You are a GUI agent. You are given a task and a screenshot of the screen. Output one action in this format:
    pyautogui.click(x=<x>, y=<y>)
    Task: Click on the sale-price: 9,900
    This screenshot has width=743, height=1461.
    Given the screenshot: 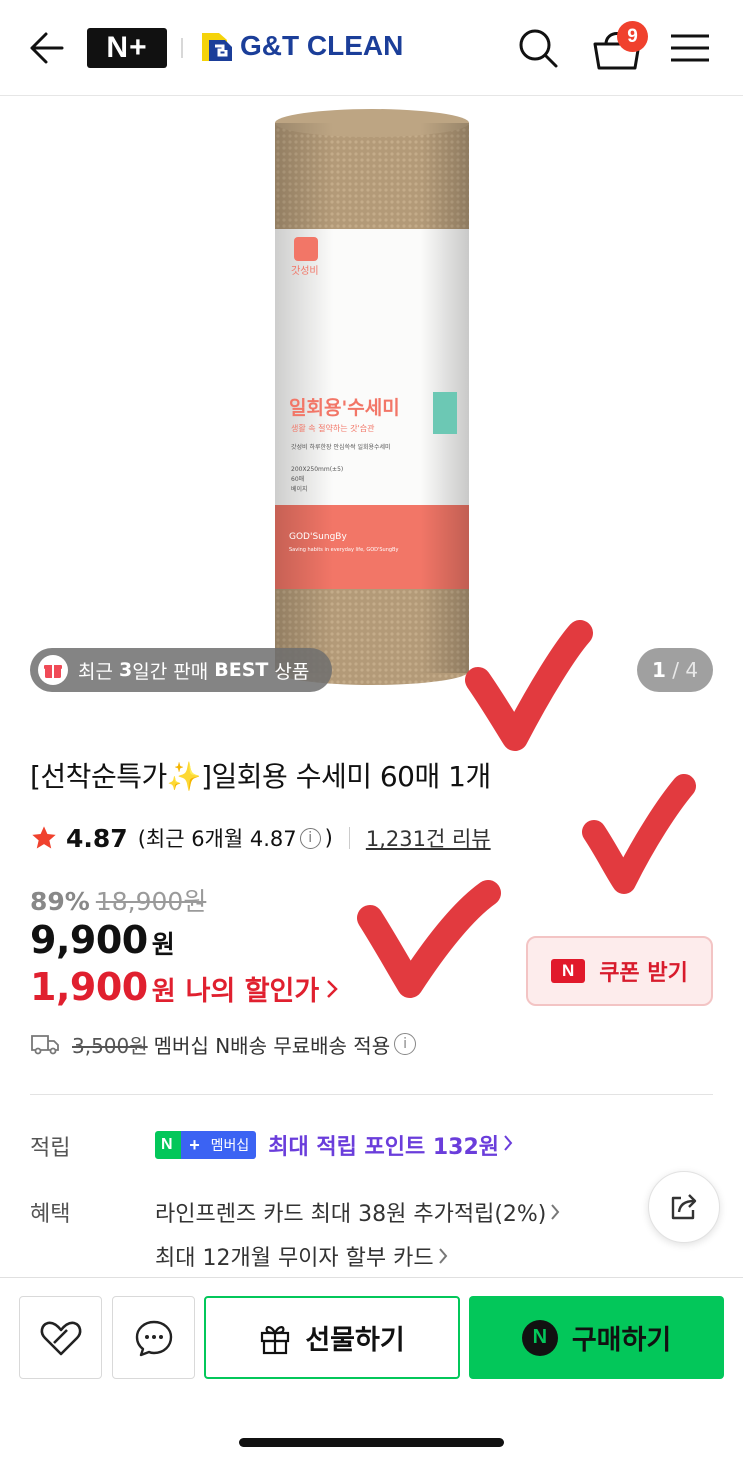 What is the action you would take?
    pyautogui.click(x=89, y=940)
    